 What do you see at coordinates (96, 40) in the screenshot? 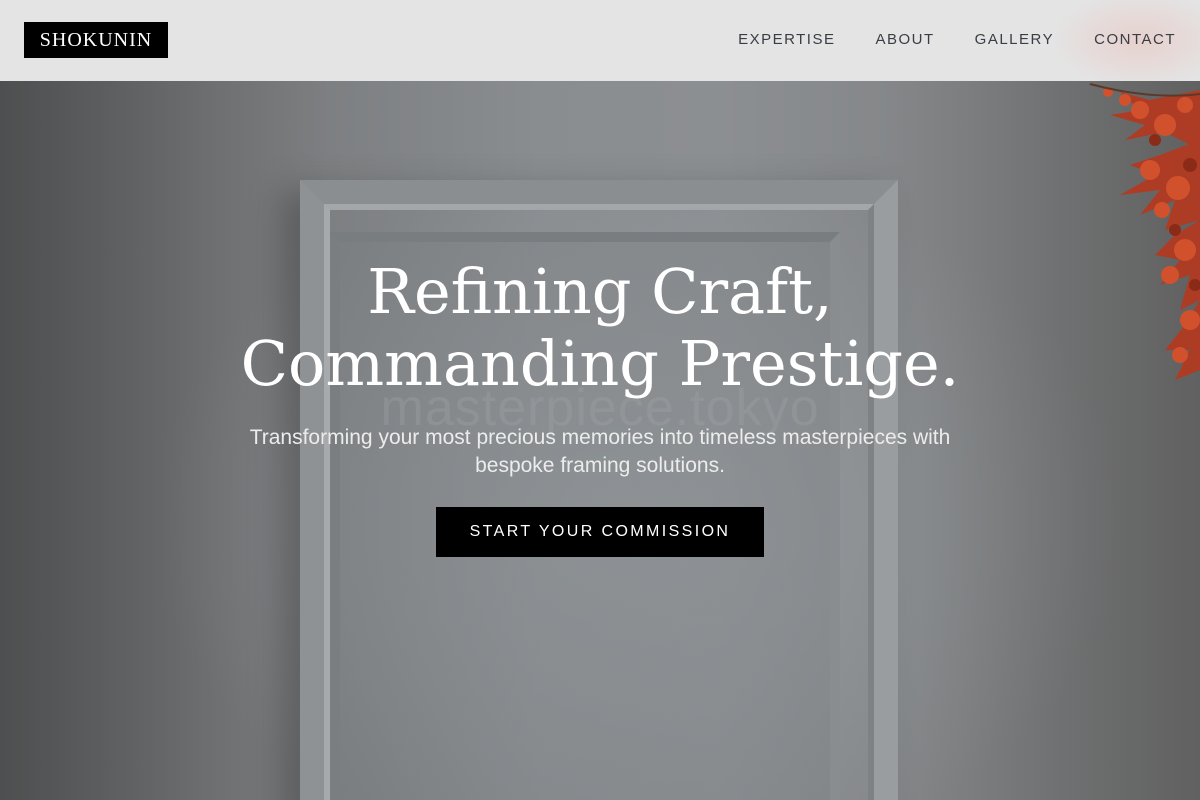
I see `brand-logo: SHOKUNIN` at bounding box center [96, 40].